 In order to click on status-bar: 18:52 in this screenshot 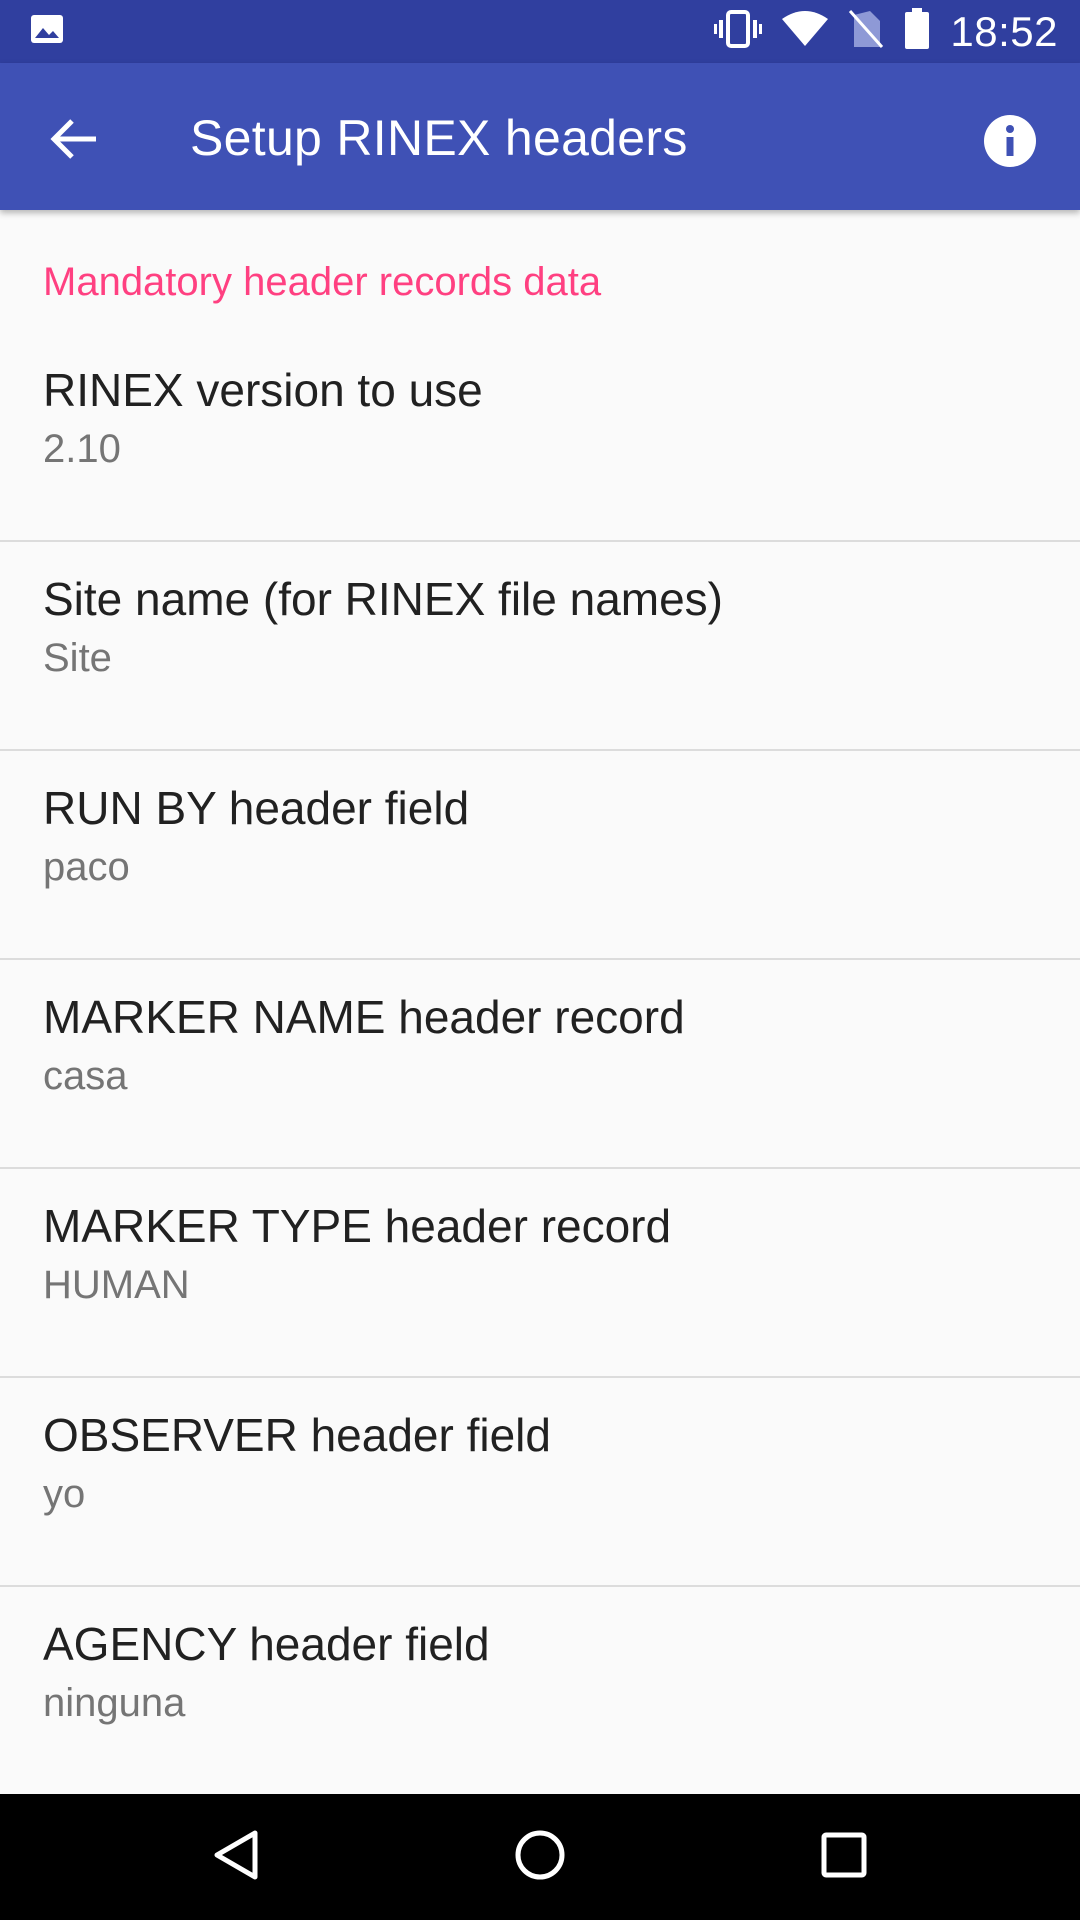, I will do `click(540, 31)`.